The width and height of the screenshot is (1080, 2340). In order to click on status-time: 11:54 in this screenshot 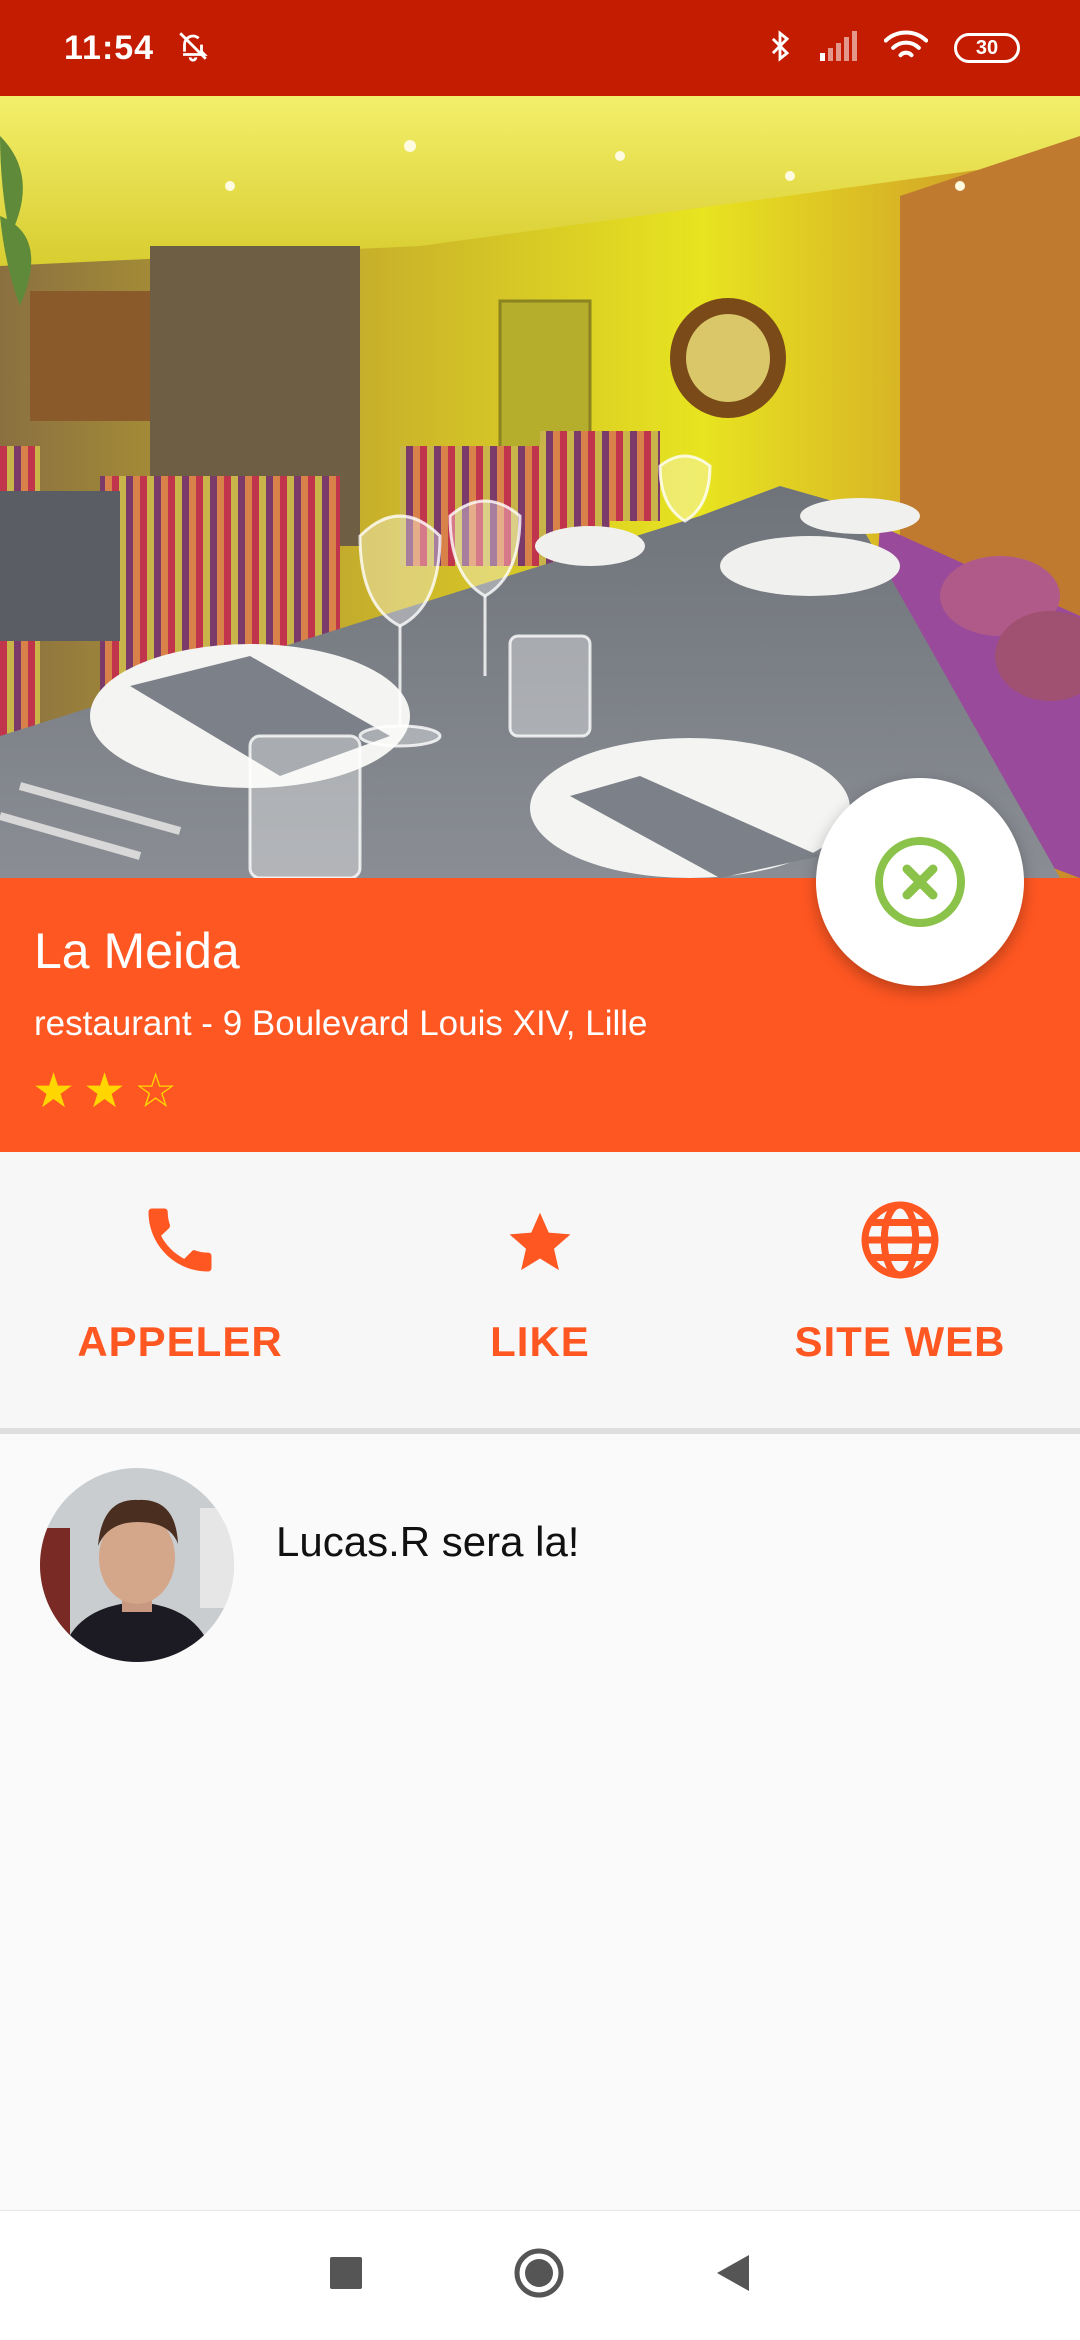, I will do `click(109, 47)`.